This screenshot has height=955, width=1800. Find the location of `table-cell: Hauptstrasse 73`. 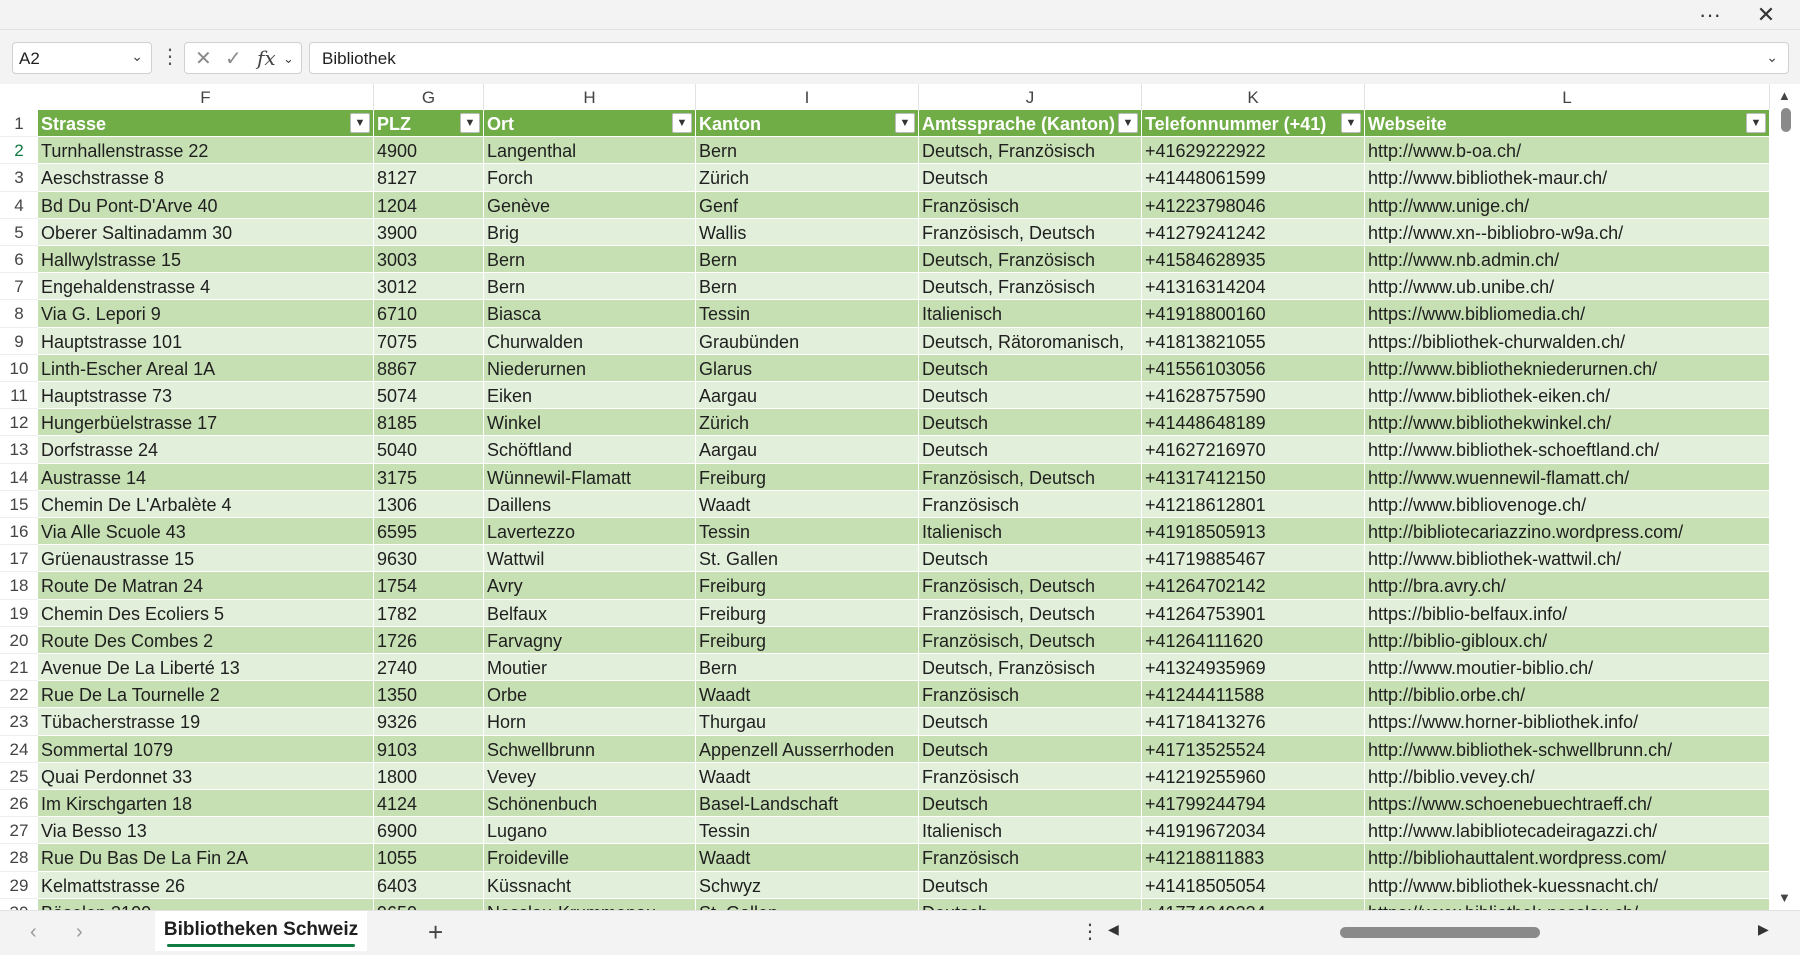

table-cell: Hauptstrasse 73 is located at coordinates (206, 396).